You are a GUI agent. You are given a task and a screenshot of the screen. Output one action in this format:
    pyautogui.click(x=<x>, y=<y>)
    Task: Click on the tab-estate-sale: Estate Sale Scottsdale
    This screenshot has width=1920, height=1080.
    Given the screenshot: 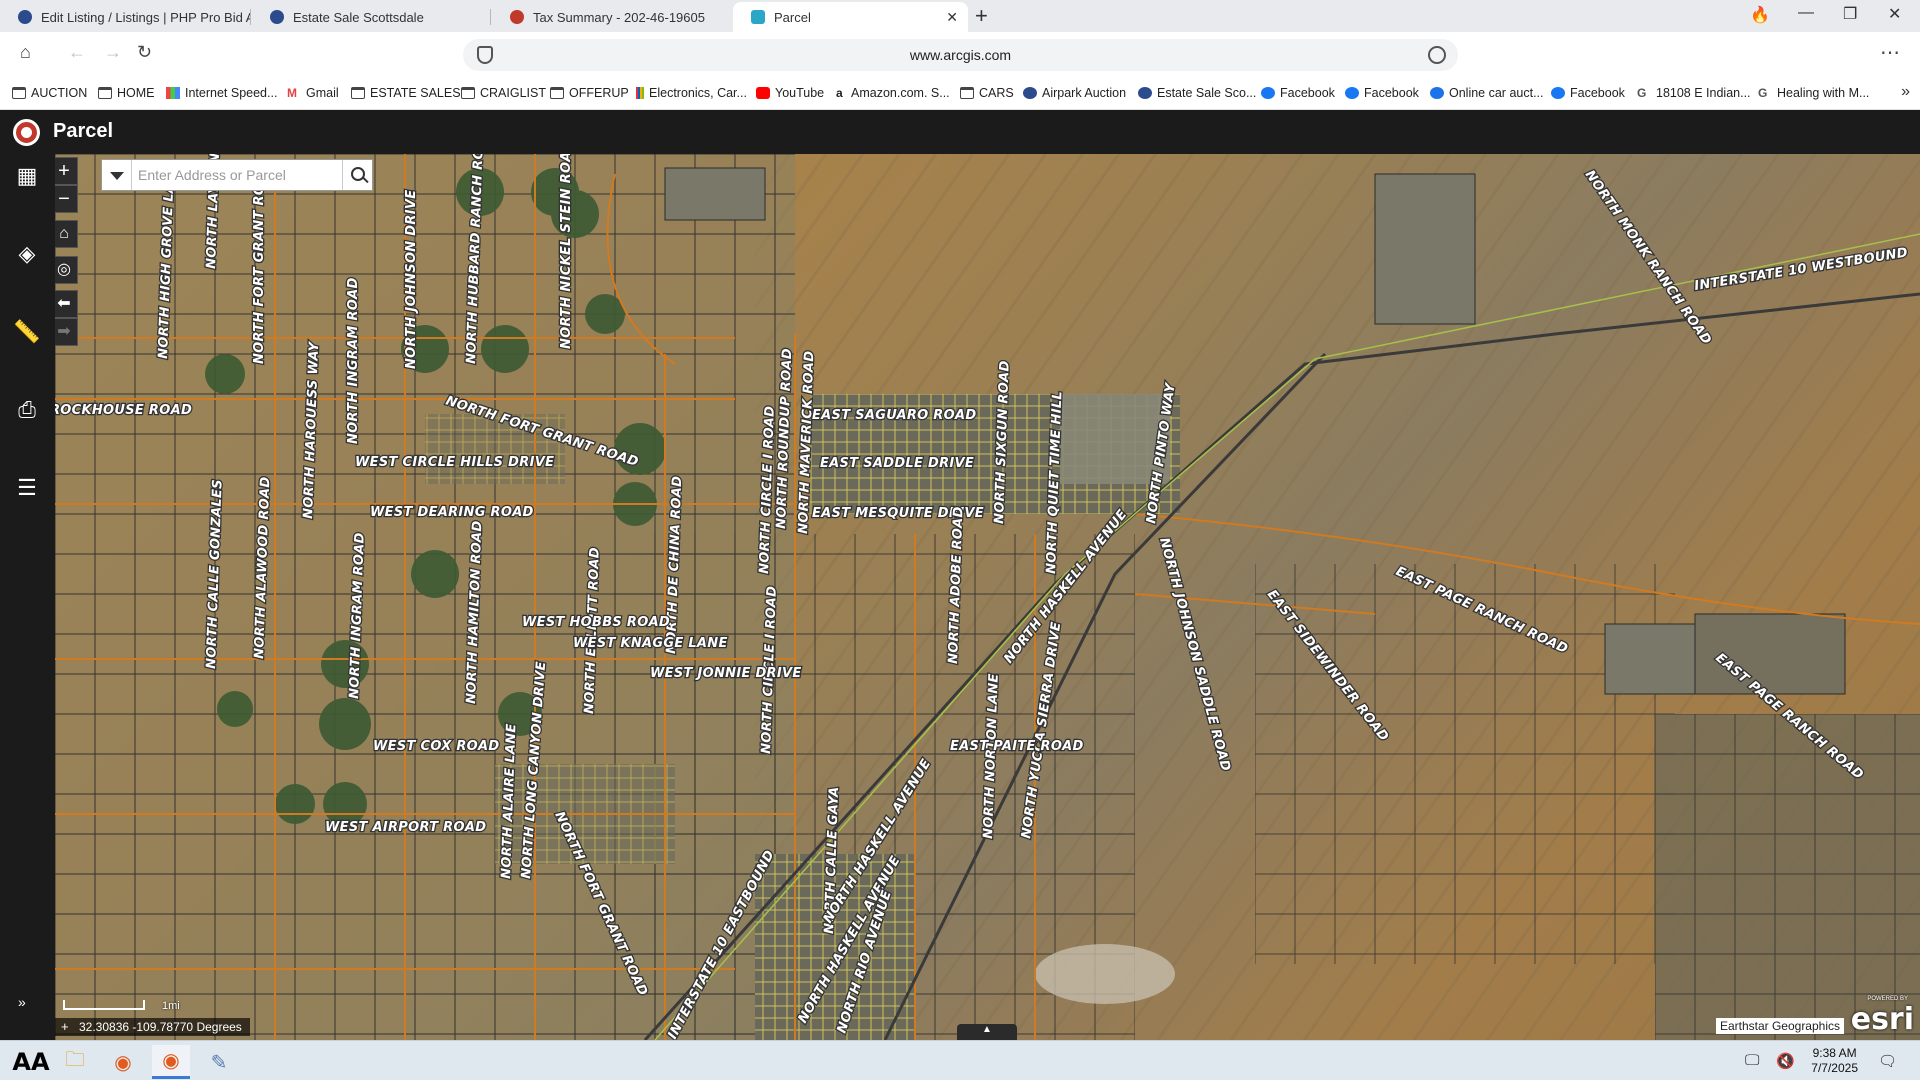 What is the action you would take?
    pyautogui.click(x=371, y=17)
    